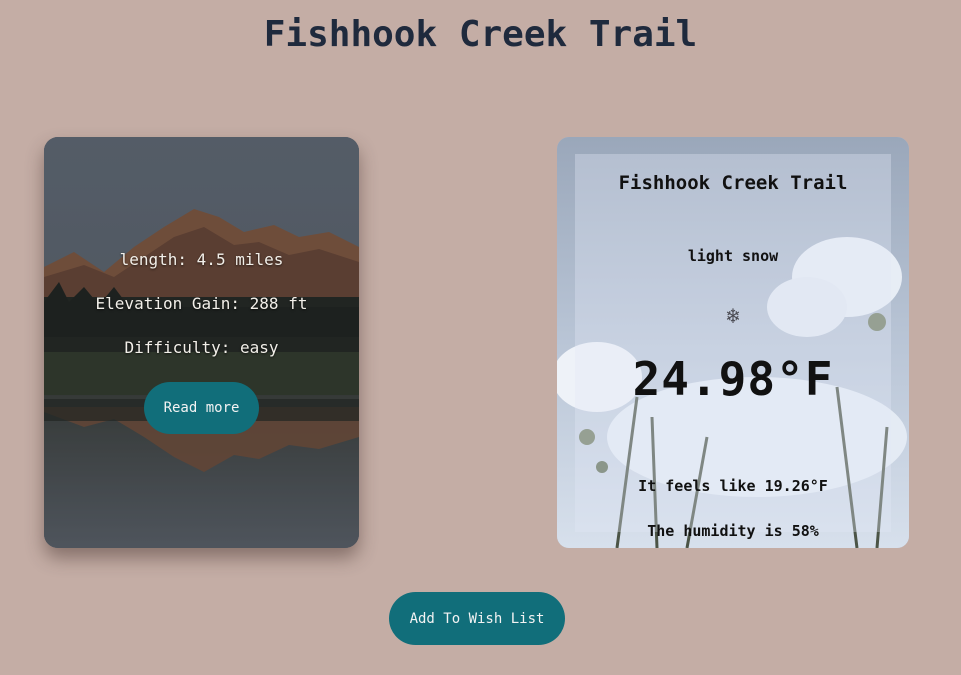 The height and width of the screenshot is (675, 961). I want to click on add-to-wish-list-button: Add To Wish List, so click(477, 618).